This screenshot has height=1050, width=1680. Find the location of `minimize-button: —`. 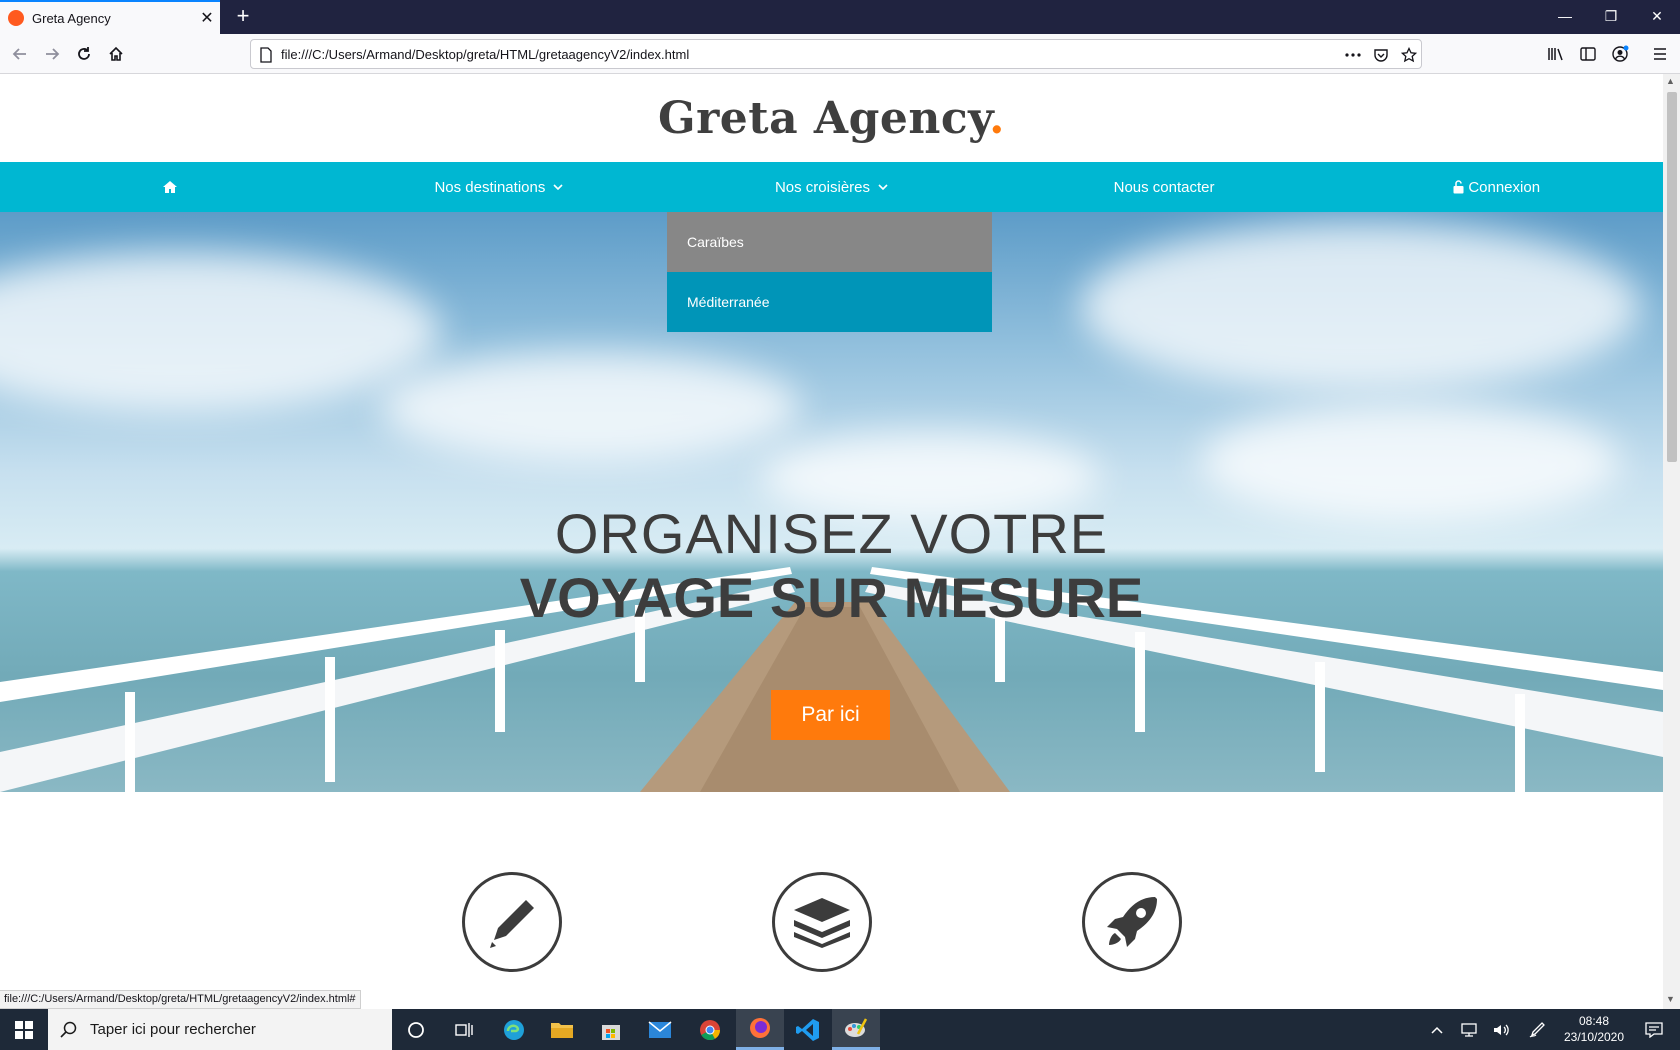

minimize-button: — is located at coordinates (1565, 17).